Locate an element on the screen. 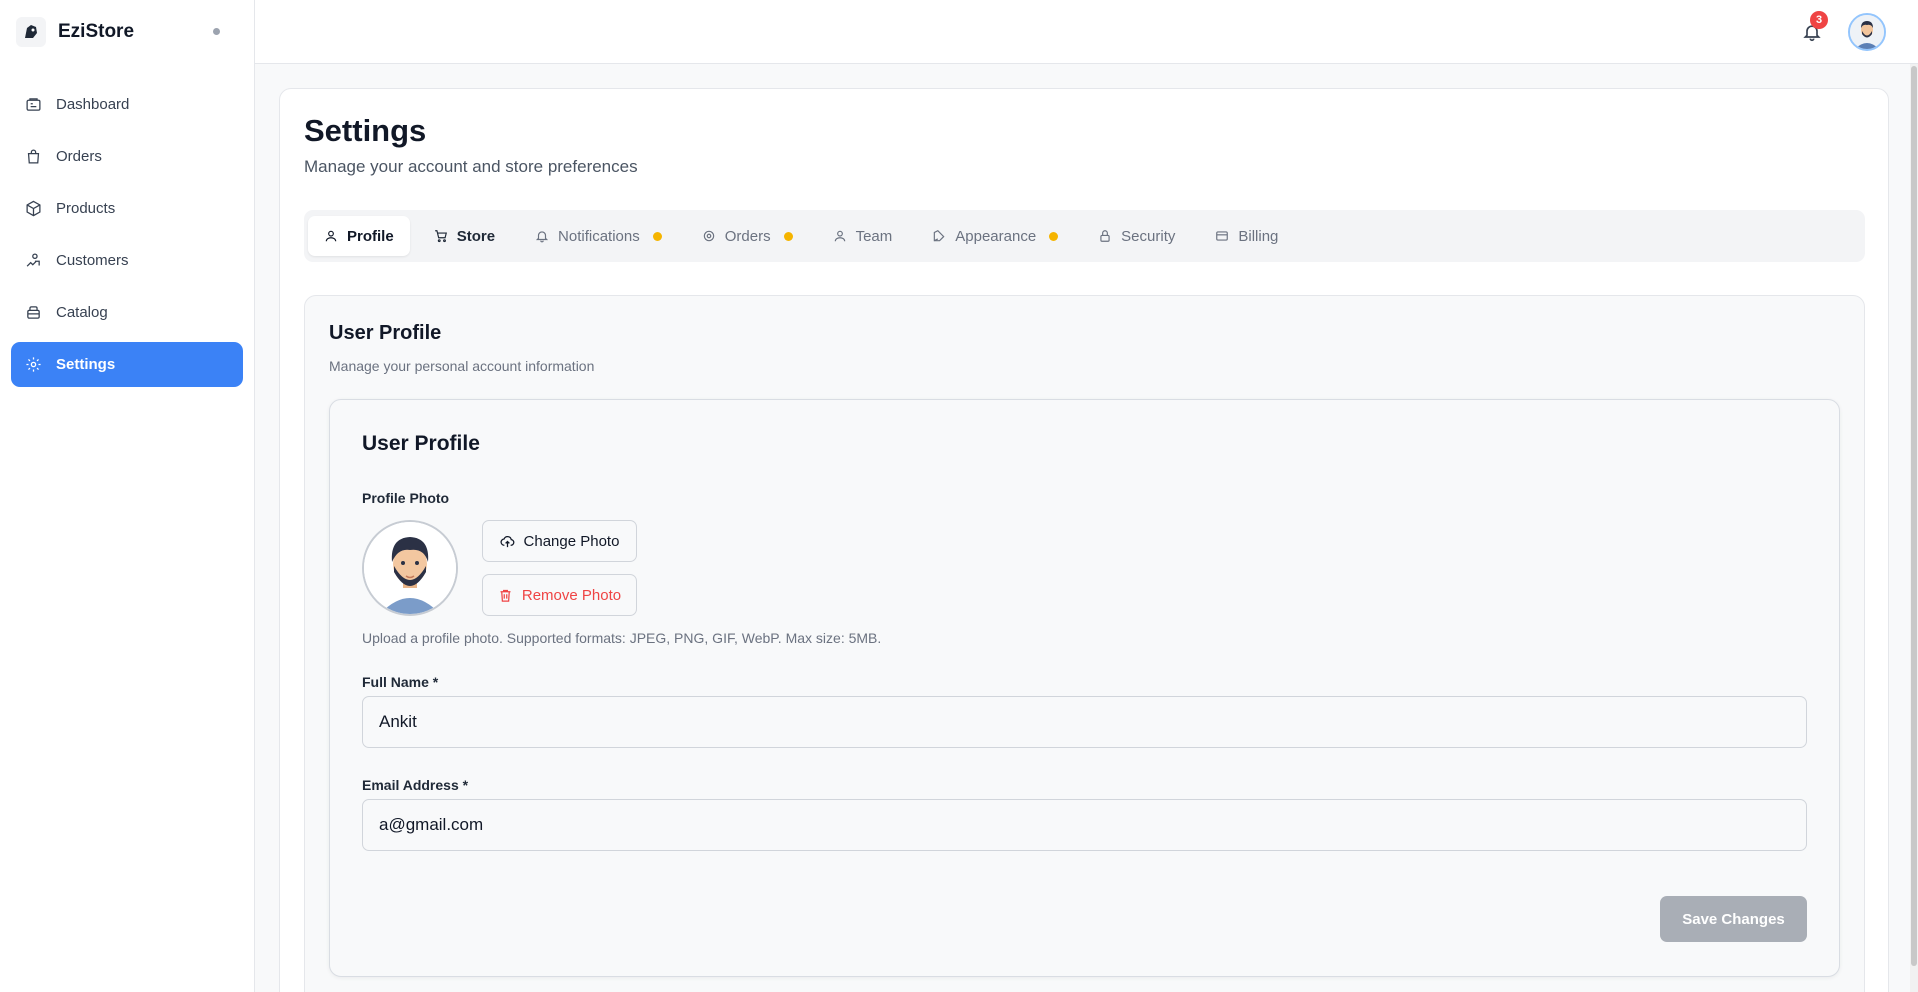 Image resolution: width=1918 pixels, height=992 pixels. page-title: Settings is located at coordinates (365, 130).